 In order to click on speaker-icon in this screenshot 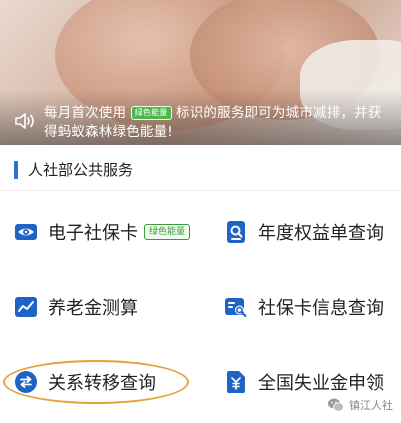, I will do `click(24, 121)`.